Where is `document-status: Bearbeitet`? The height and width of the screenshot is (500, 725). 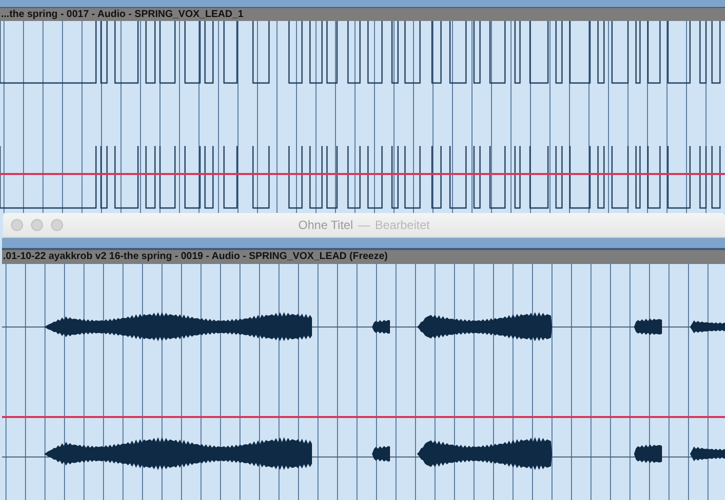
document-status: Bearbeitet is located at coordinates (402, 225).